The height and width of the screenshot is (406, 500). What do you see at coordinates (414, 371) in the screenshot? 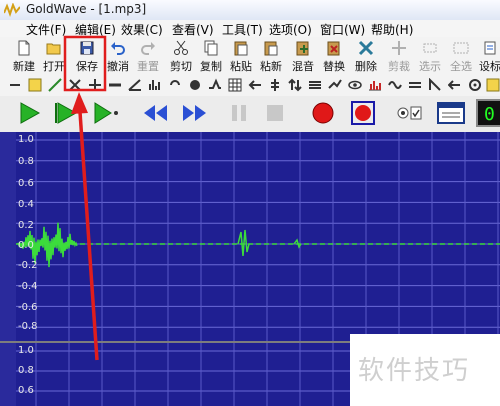
I see `watermark-text: 软件技巧` at bounding box center [414, 371].